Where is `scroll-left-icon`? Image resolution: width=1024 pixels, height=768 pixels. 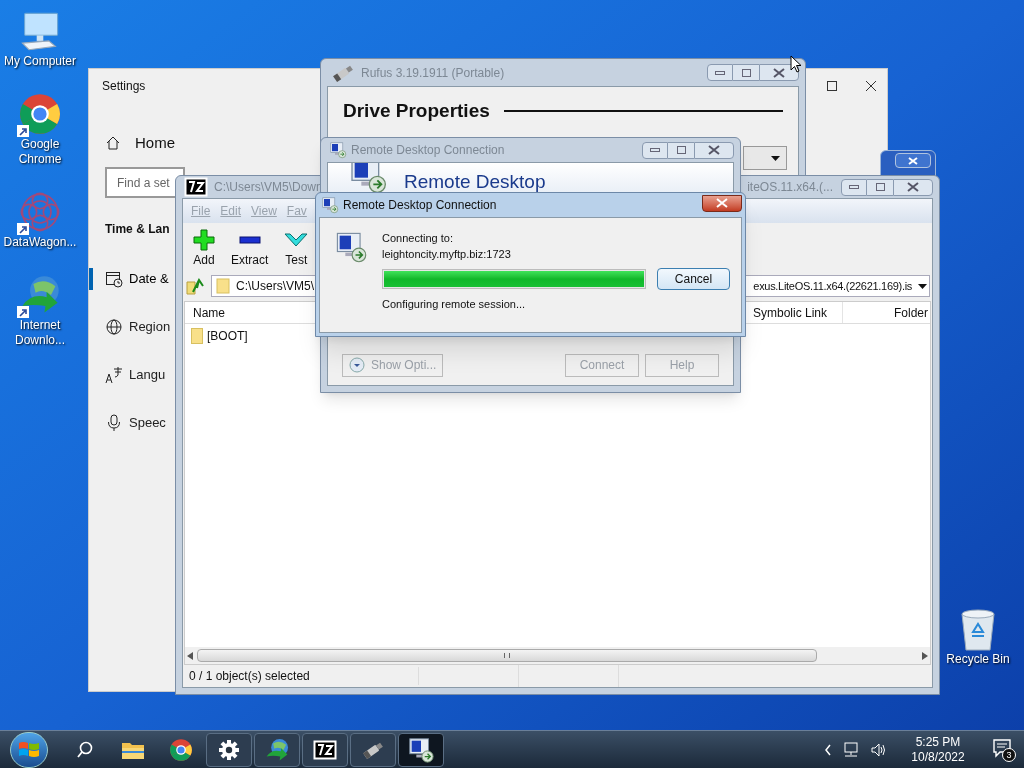
scroll-left-icon is located at coordinates (190, 655).